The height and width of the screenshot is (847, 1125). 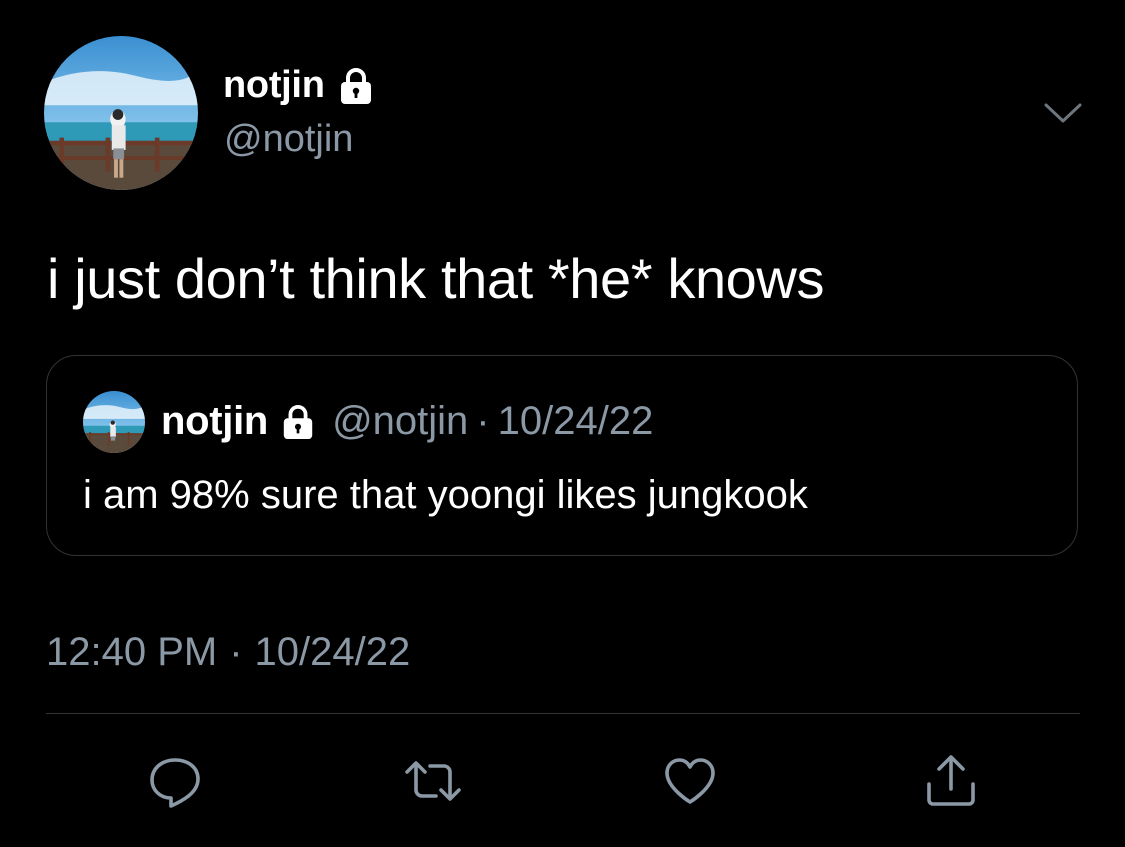 I want to click on retweet-button, so click(x=433, y=781).